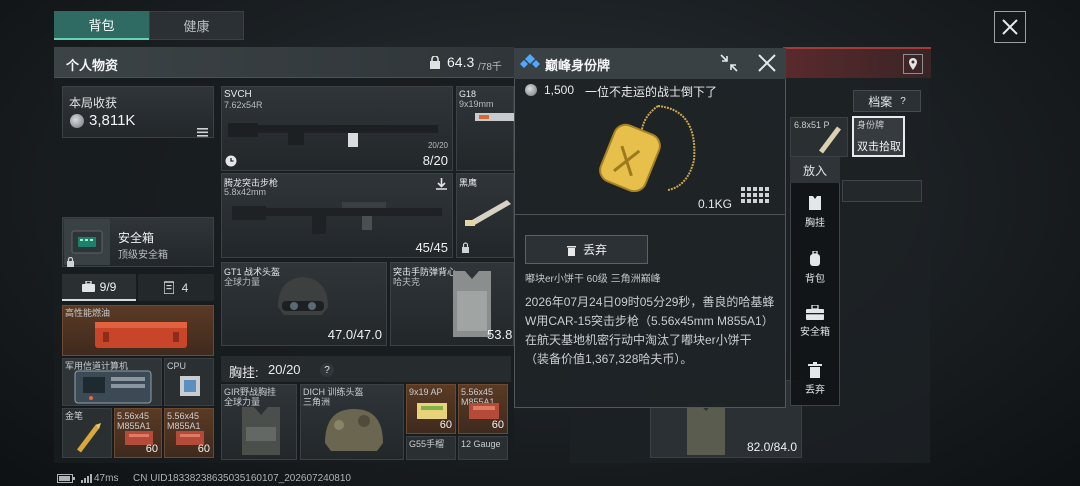 Image resolution: width=1080 pixels, height=486 pixels. Describe the element at coordinates (189, 433) in the screenshot. I see `stash-item-ammo-2: 5.56x45 M855A1 60` at that location.